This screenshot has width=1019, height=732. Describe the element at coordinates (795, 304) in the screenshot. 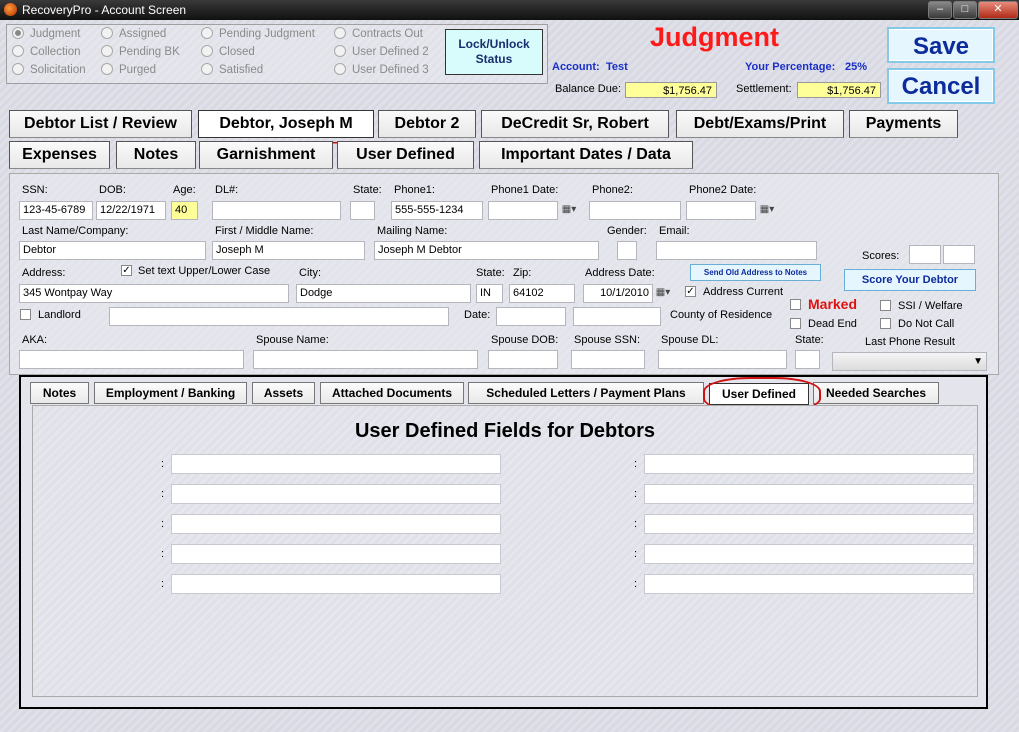

I see `marked-checkbox` at that location.